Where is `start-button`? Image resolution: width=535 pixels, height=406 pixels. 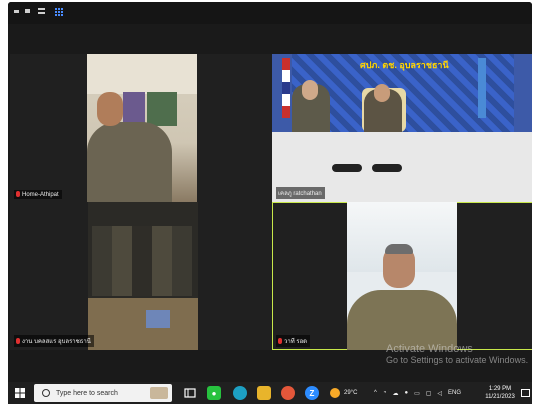 start-button is located at coordinates (20, 393).